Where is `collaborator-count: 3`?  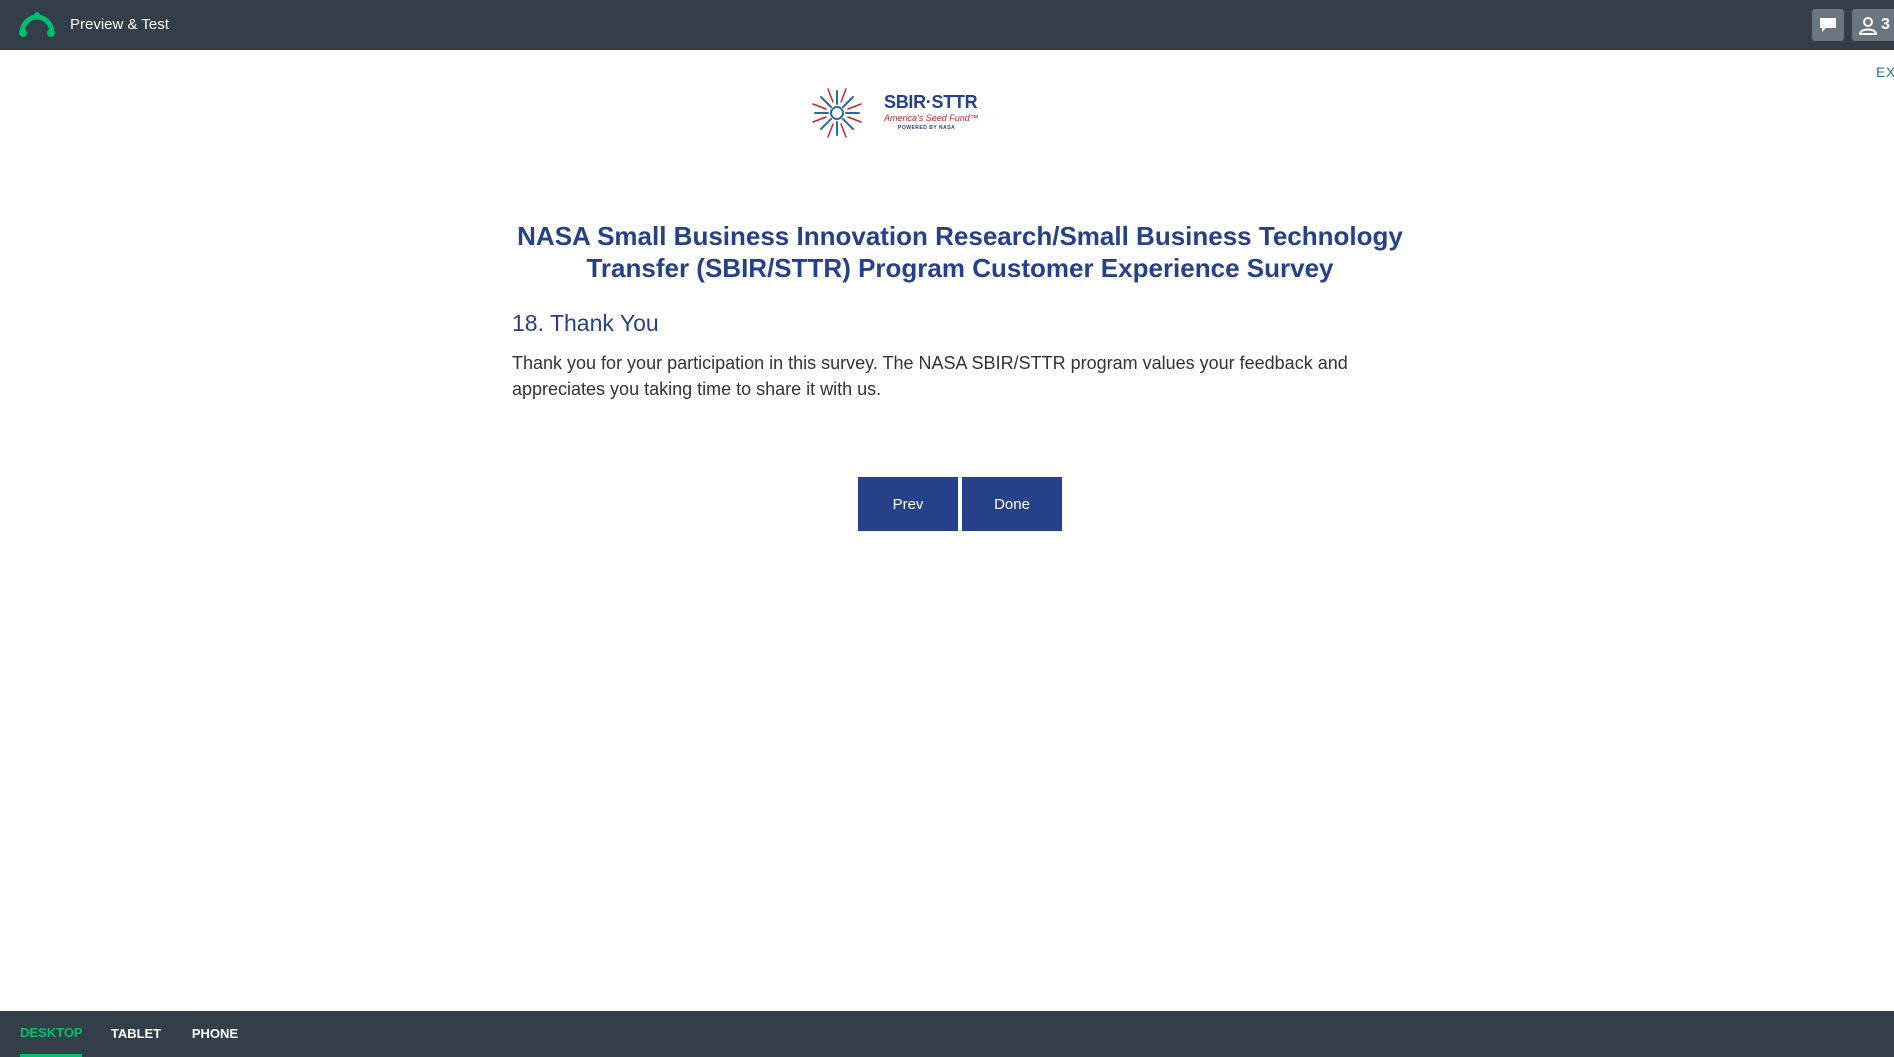 collaborator-count: 3 is located at coordinates (1885, 24).